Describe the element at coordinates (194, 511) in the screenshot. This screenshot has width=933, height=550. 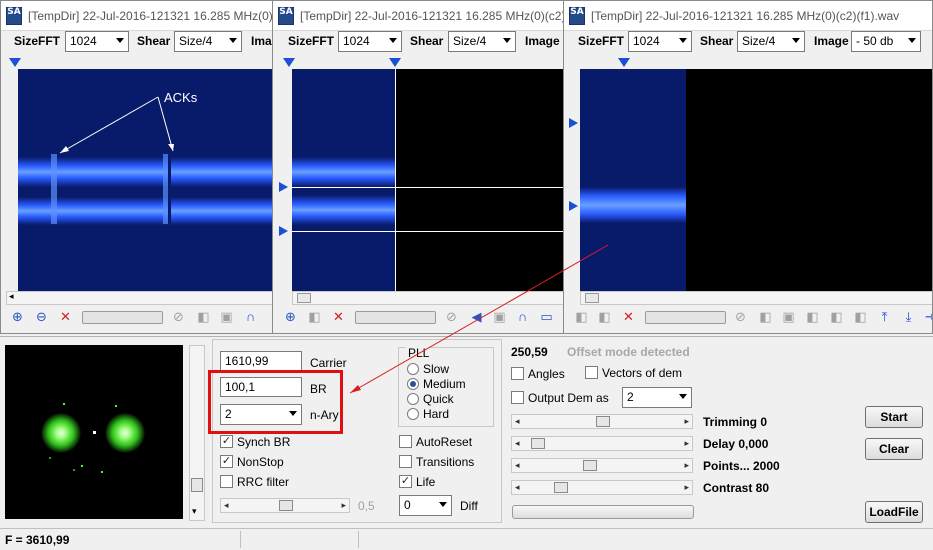
I see `scroll-down-icon: ▾` at that location.